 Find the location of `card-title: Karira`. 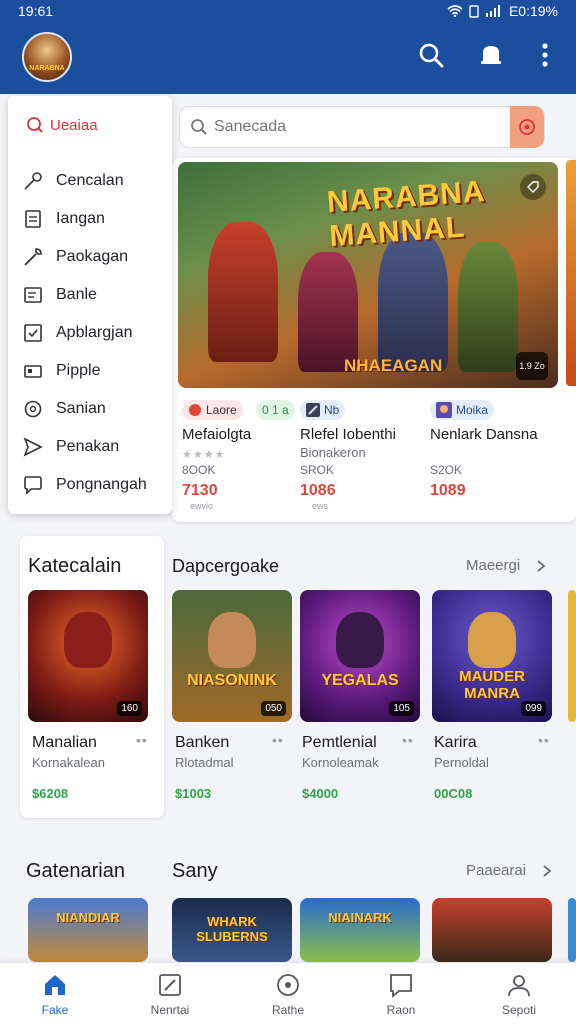

card-title: Karira is located at coordinates (455, 743).